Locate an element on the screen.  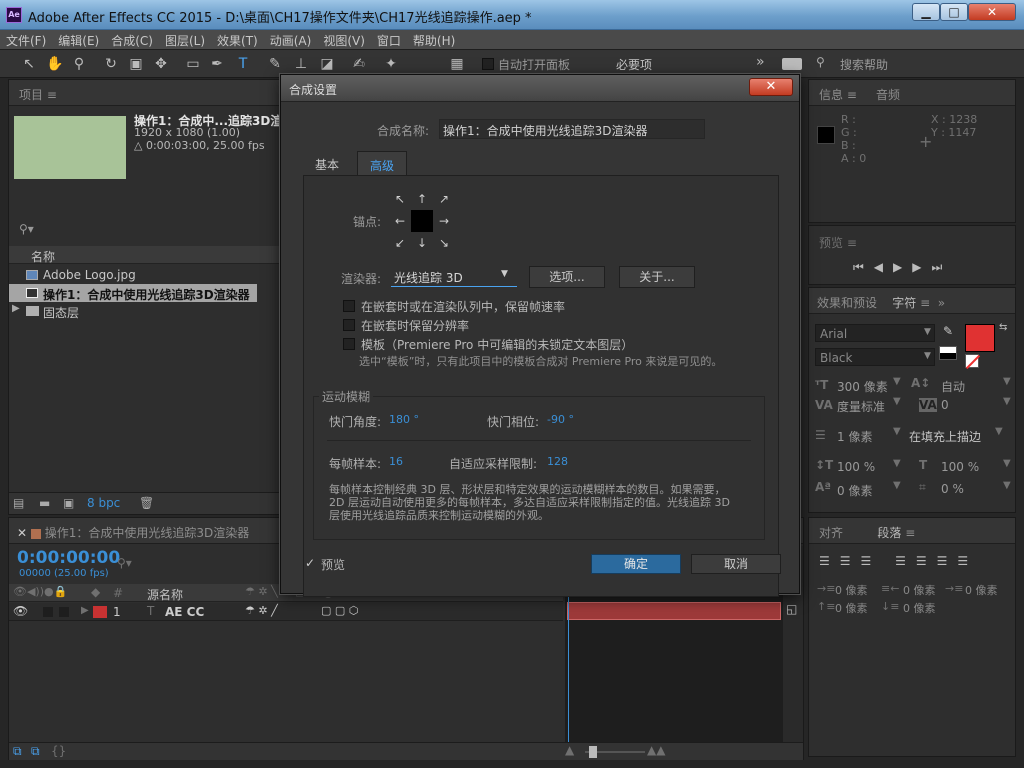
swap-black-white-icon is located at coordinates (948, 353).